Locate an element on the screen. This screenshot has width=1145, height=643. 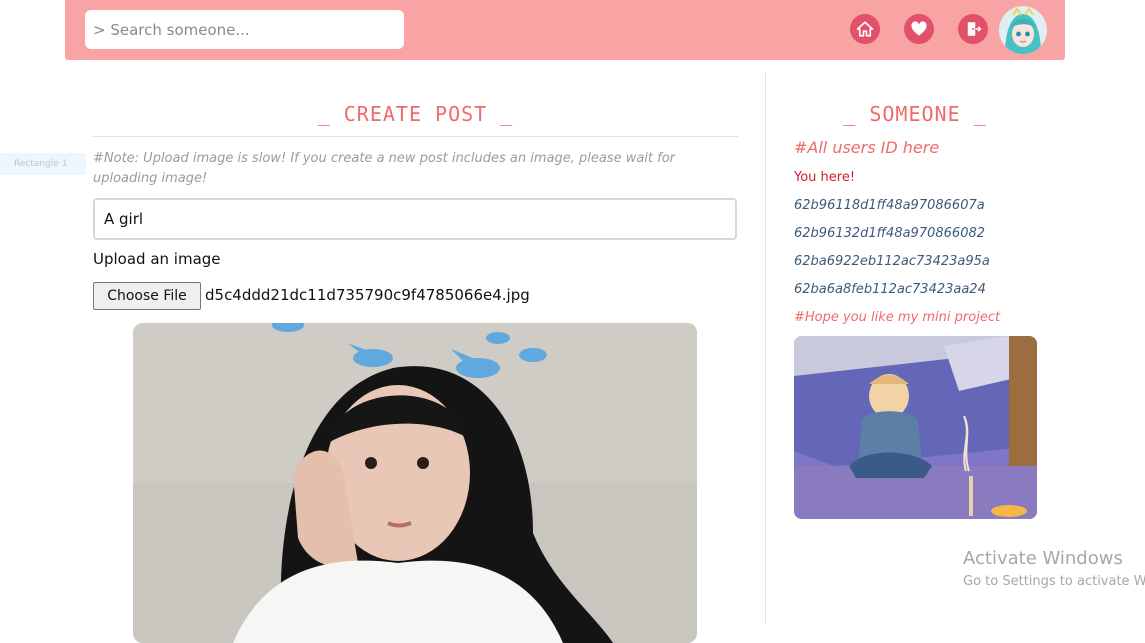
cartoon-image is located at coordinates (915, 427).